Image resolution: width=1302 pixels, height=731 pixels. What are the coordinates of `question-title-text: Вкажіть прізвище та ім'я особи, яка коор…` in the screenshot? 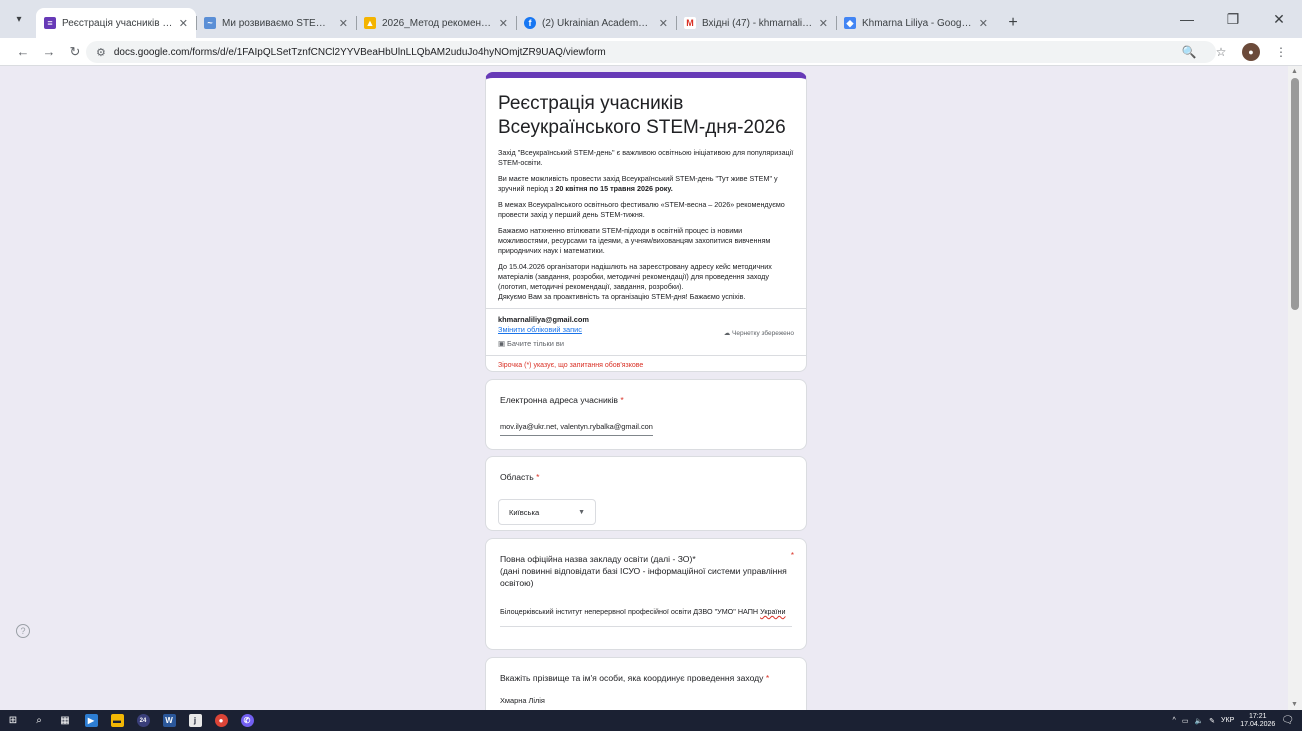 It's located at (632, 678).